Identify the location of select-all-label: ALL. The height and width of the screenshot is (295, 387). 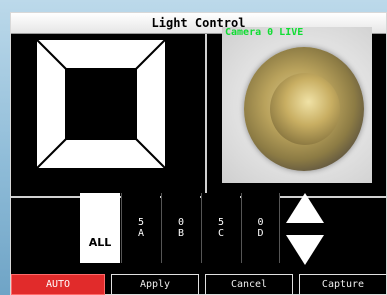
(100, 242).